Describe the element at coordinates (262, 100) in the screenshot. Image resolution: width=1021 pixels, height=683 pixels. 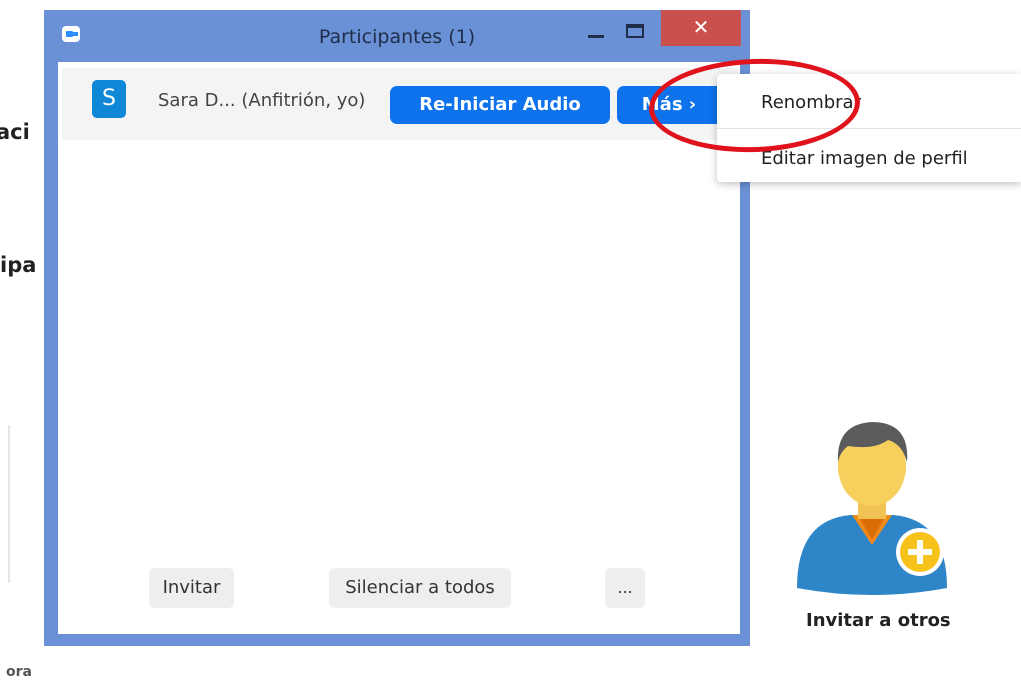
I see `participant-name: Sara D... (Anfitrión, yo)` at that location.